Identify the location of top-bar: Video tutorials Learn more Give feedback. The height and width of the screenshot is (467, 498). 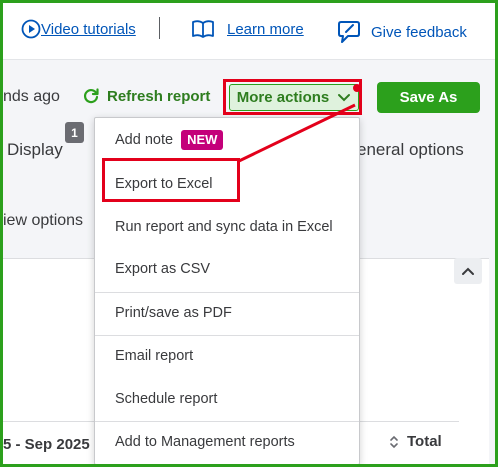
(249, 31).